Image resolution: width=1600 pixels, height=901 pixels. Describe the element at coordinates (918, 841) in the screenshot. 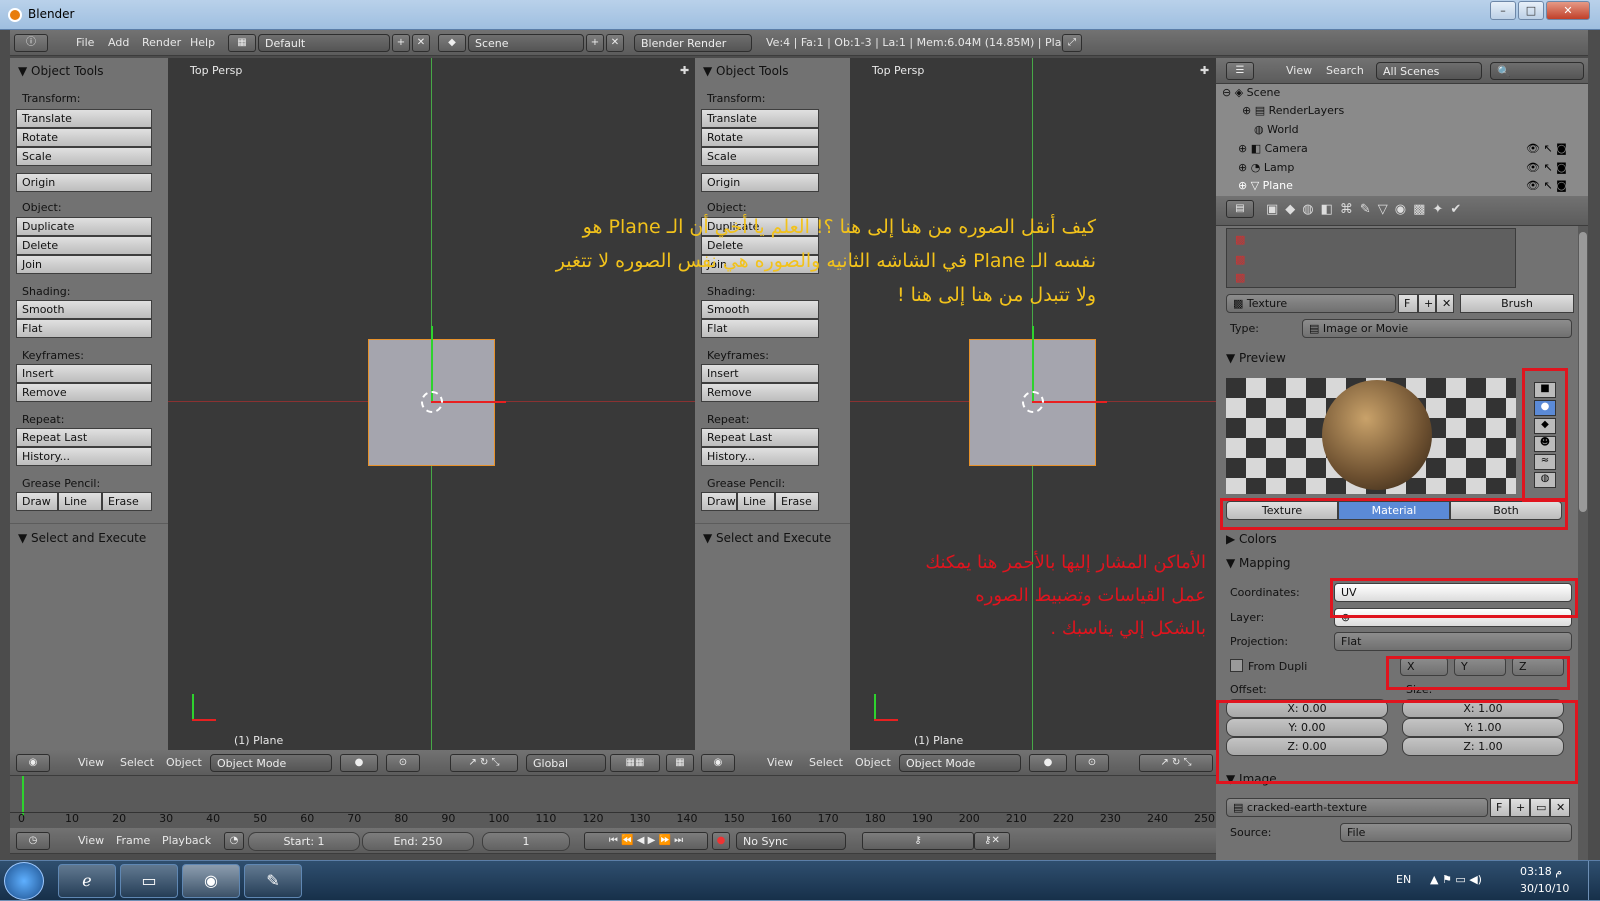

I see `keying-set-field: ⚷` at that location.